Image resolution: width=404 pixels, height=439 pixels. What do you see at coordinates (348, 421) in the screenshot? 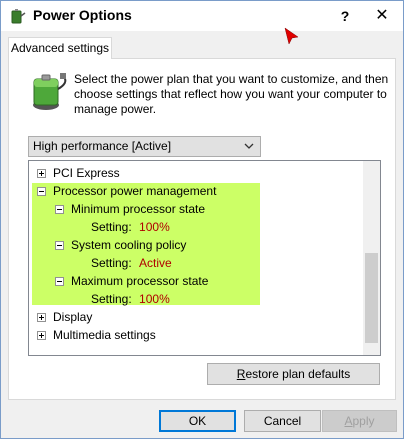
I see `accelerator-letter: A` at bounding box center [348, 421].